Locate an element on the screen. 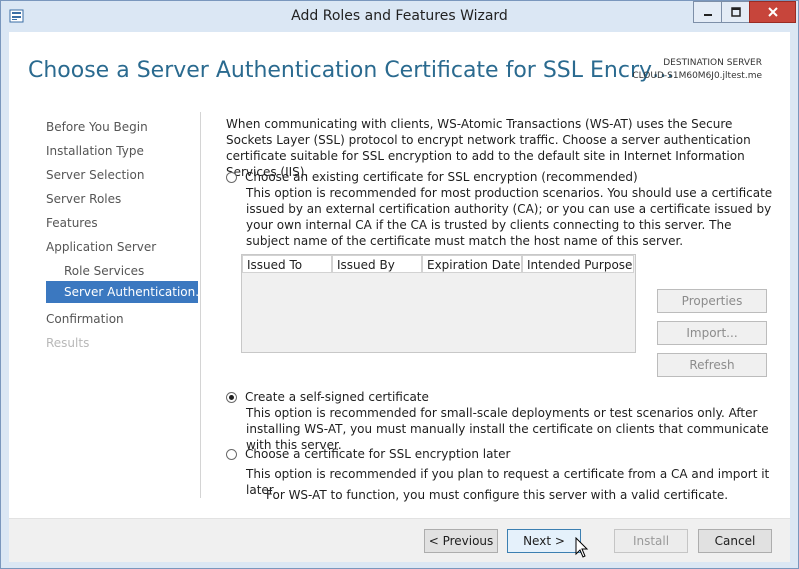 The width and height of the screenshot is (799, 569). title-bar: Add Roles and Features Wizard is located at coordinates (399, 16).